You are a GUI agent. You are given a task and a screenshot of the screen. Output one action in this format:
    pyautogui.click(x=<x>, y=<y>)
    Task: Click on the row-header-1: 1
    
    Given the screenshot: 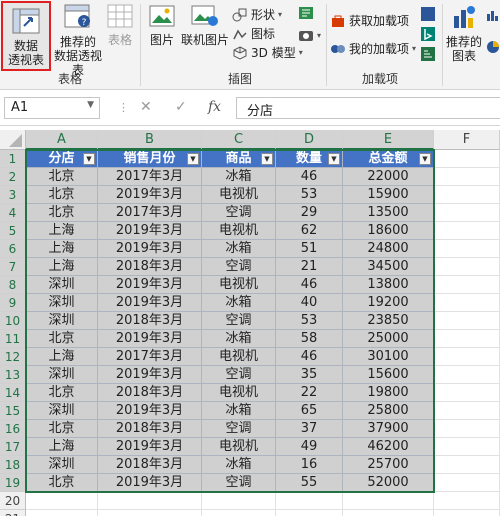 What is the action you would take?
    pyautogui.click(x=13, y=159)
    